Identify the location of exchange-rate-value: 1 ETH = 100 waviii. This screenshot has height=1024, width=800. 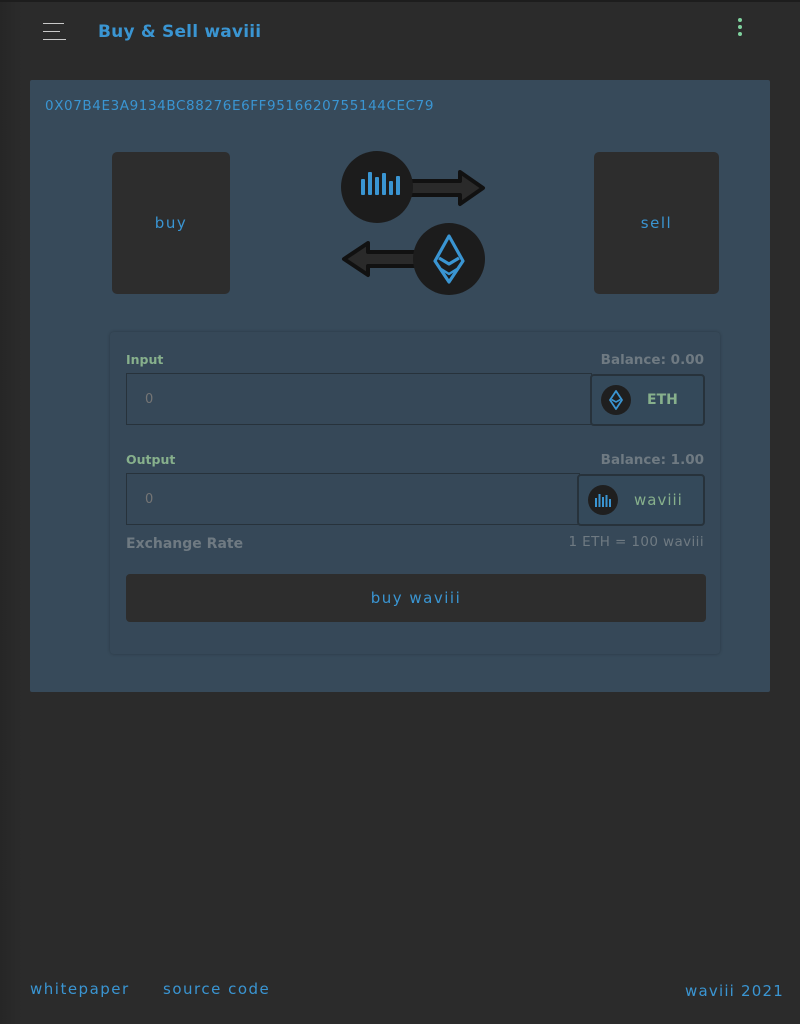
(636, 542).